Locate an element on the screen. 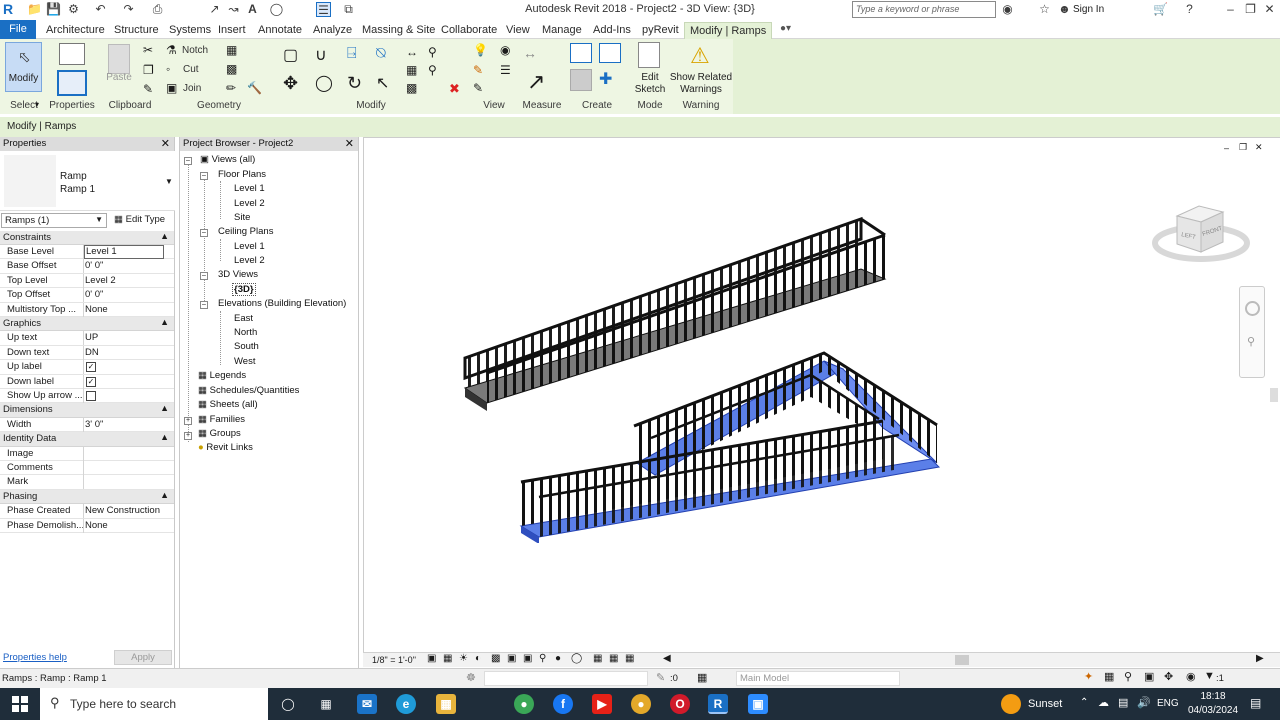 This screenshot has height=720, width=1280. binoculars-icon: ◉ is located at coordinates (1007, 9).